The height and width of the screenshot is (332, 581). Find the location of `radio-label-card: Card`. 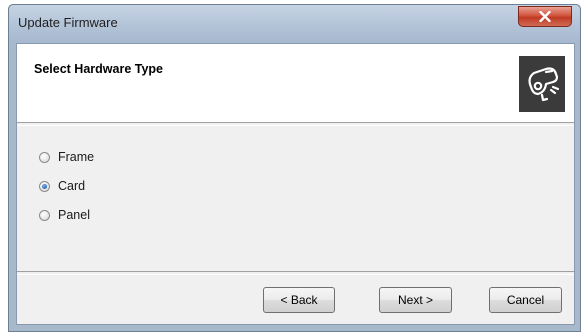

radio-label-card: Card is located at coordinates (72, 186).